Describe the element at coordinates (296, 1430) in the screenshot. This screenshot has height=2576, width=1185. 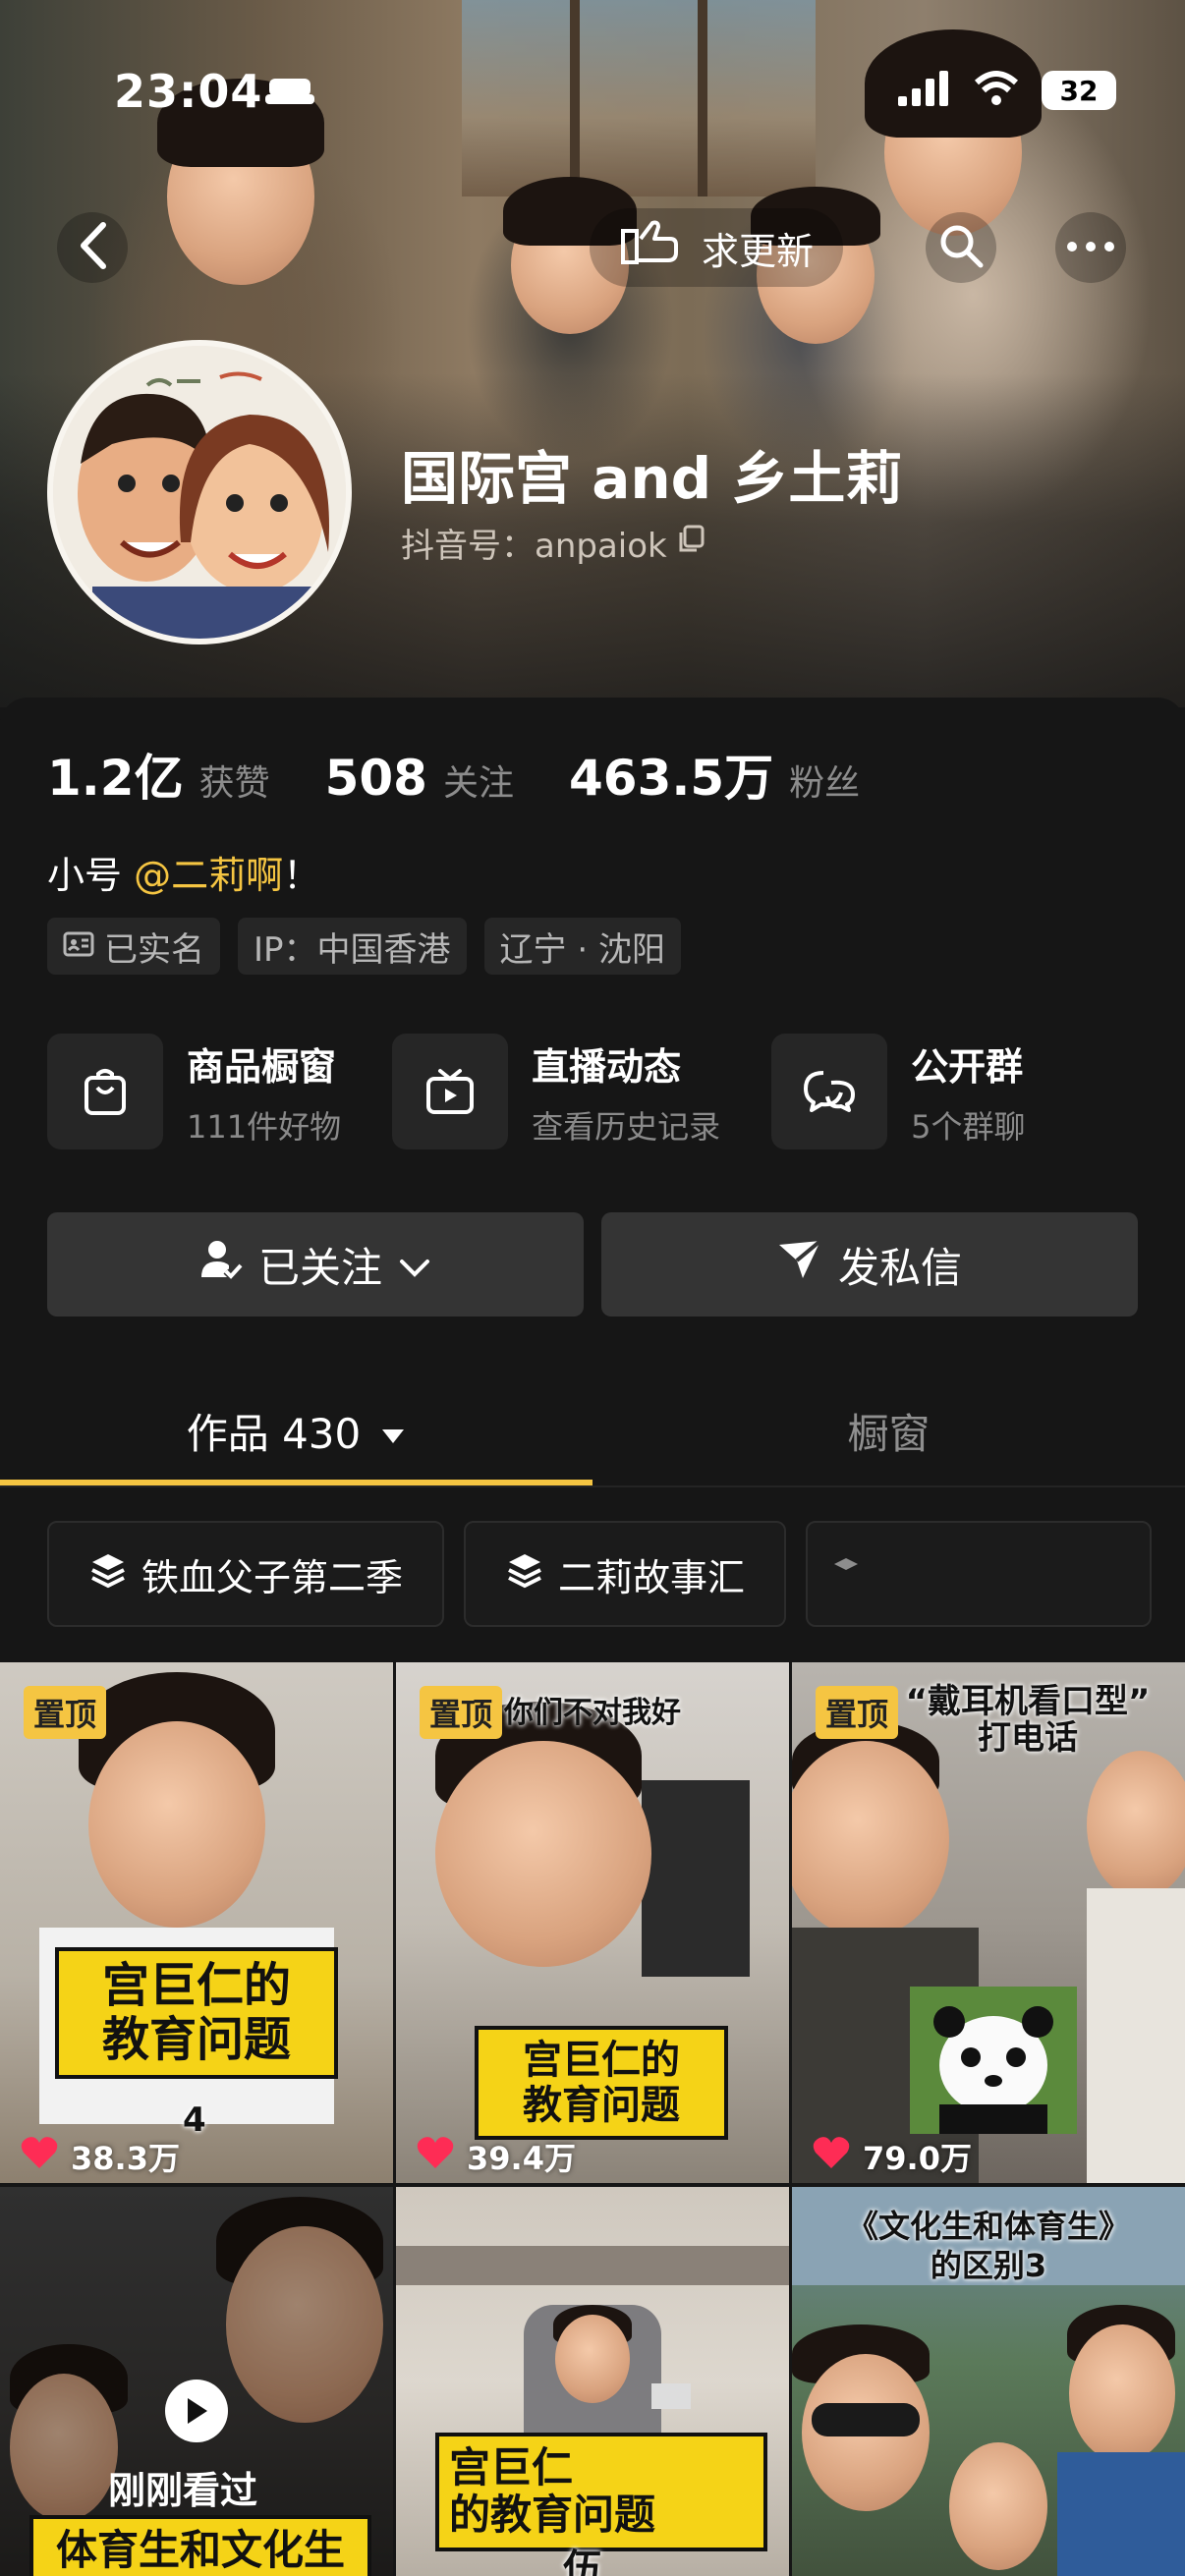
I see `tab-works: 作品 430` at that location.